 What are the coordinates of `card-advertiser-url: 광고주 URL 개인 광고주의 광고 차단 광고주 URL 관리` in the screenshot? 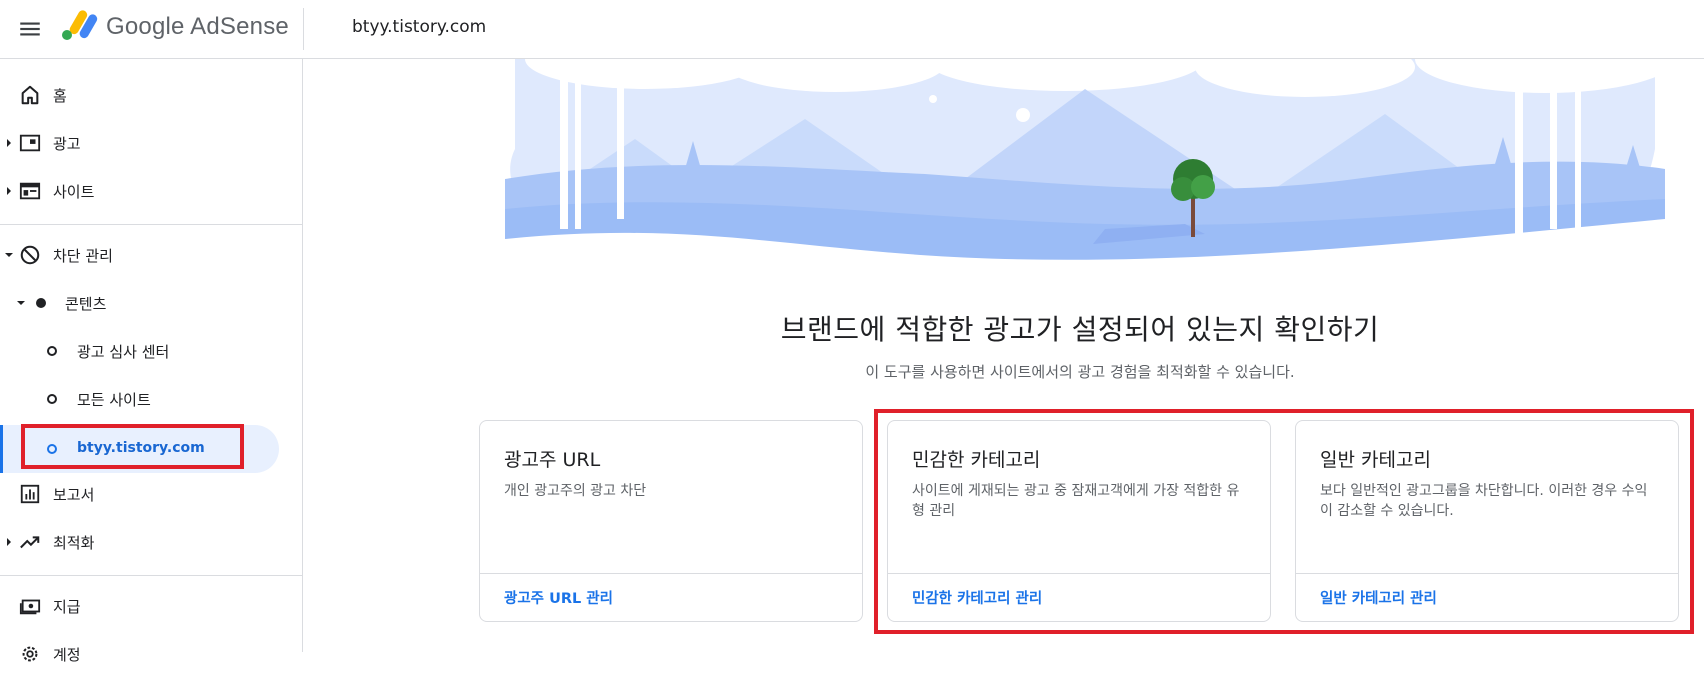 It's located at (671, 521).